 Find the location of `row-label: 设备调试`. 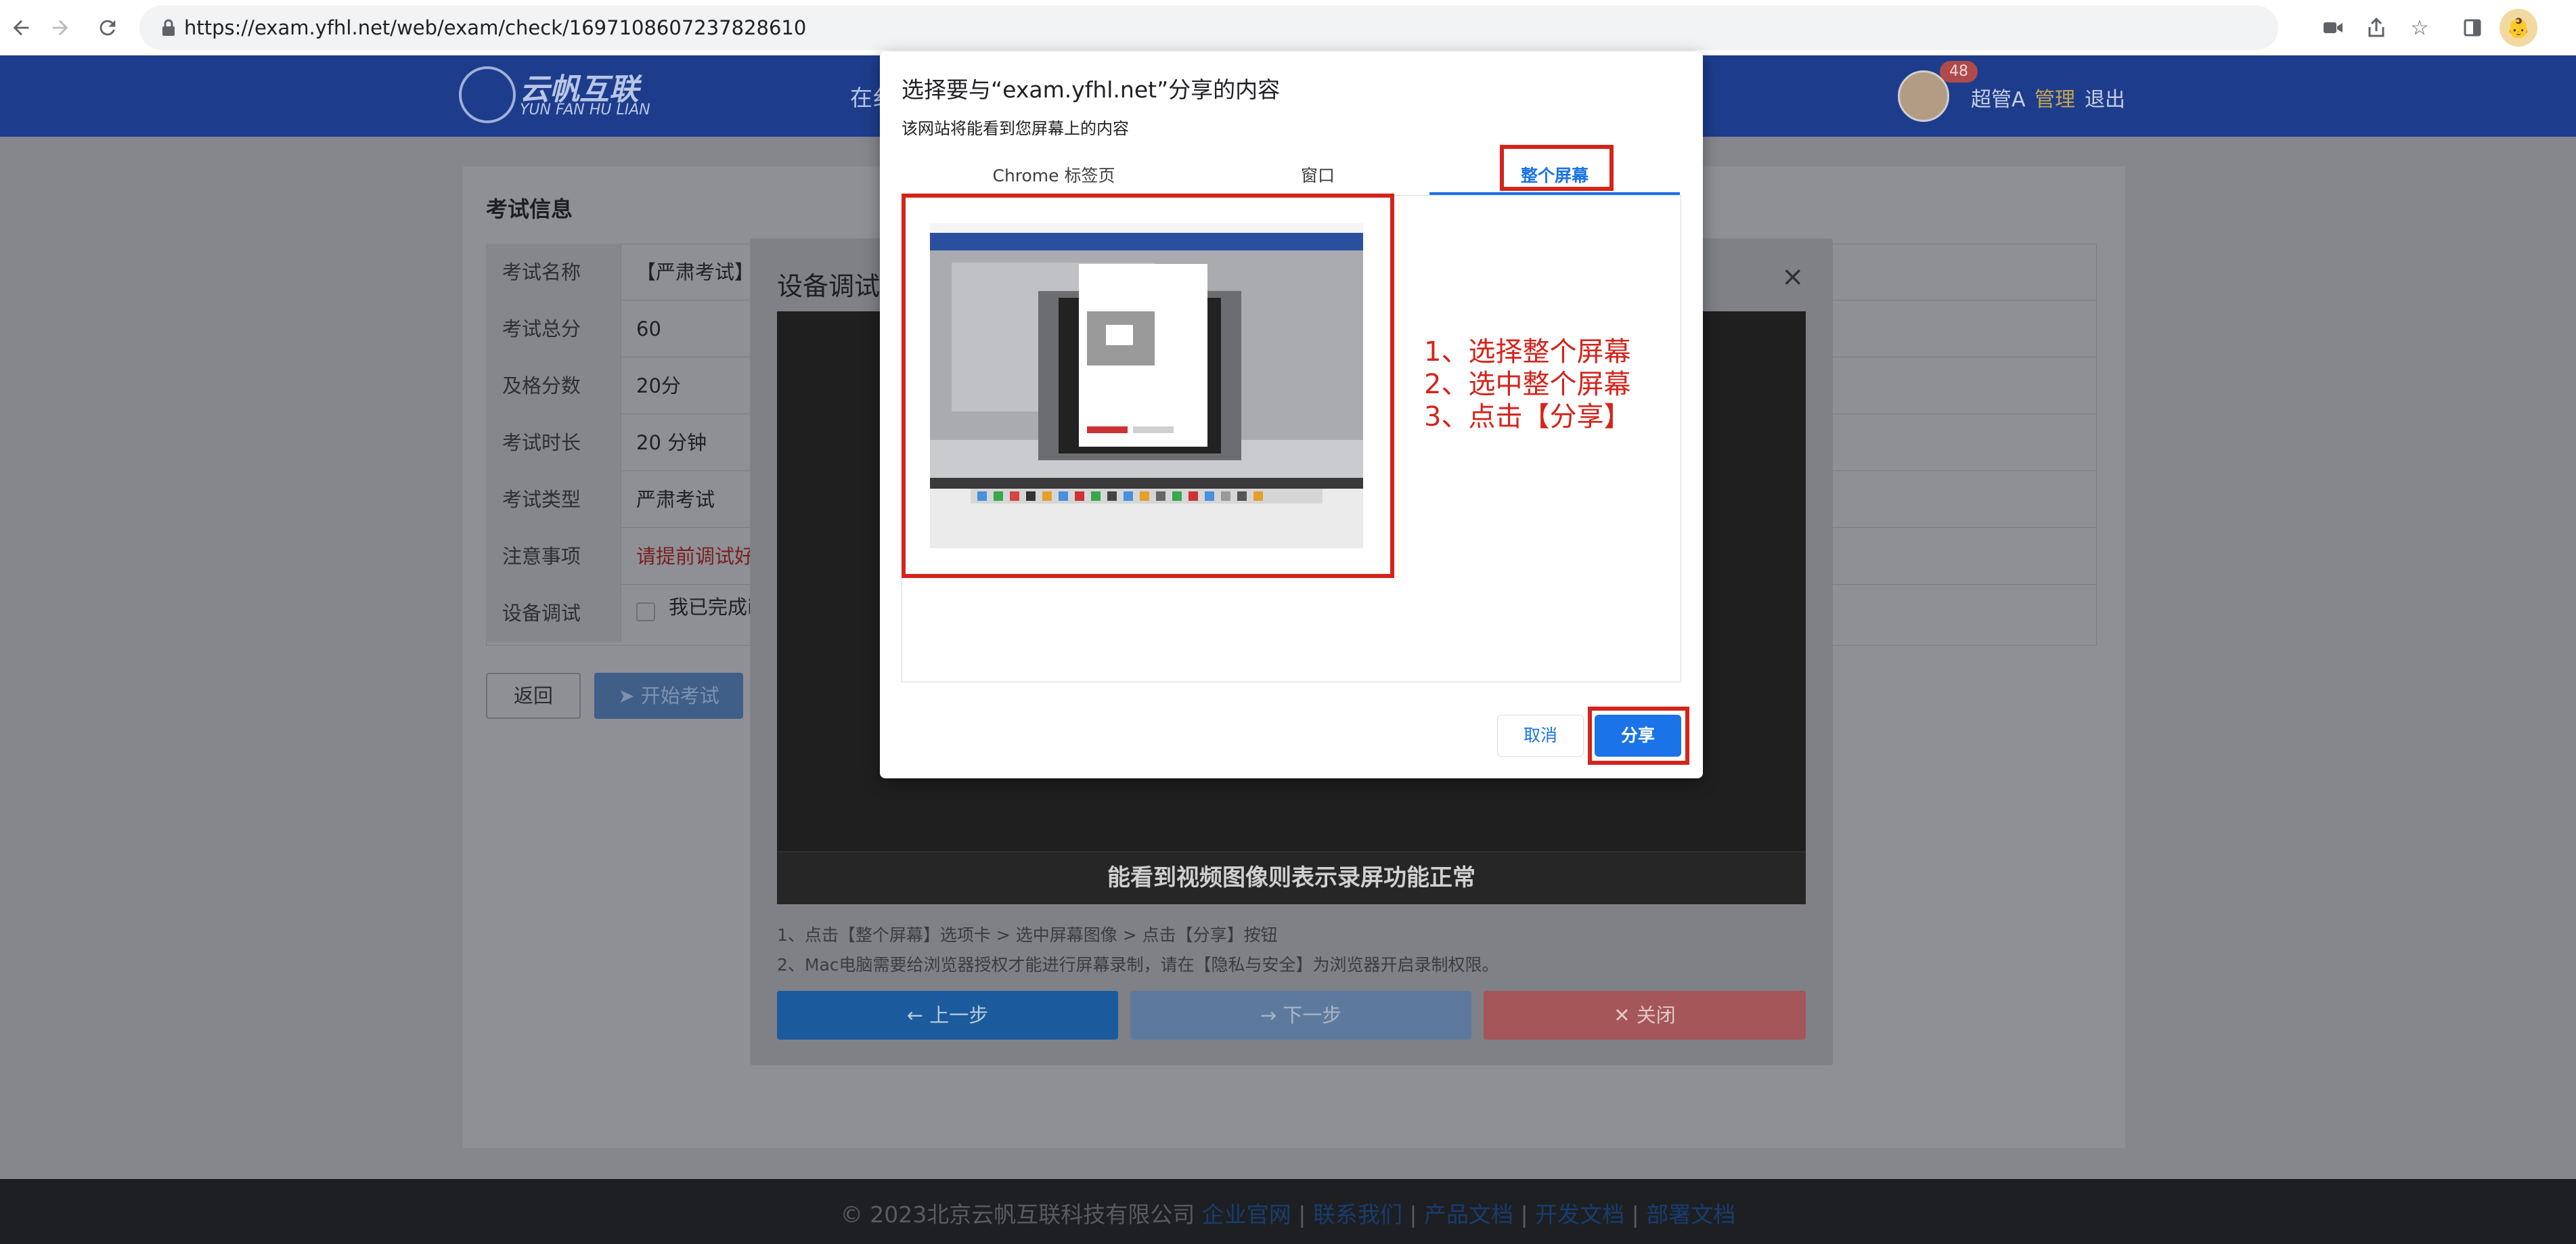

row-label: 设备调试 is located at coordinates (553, 613).